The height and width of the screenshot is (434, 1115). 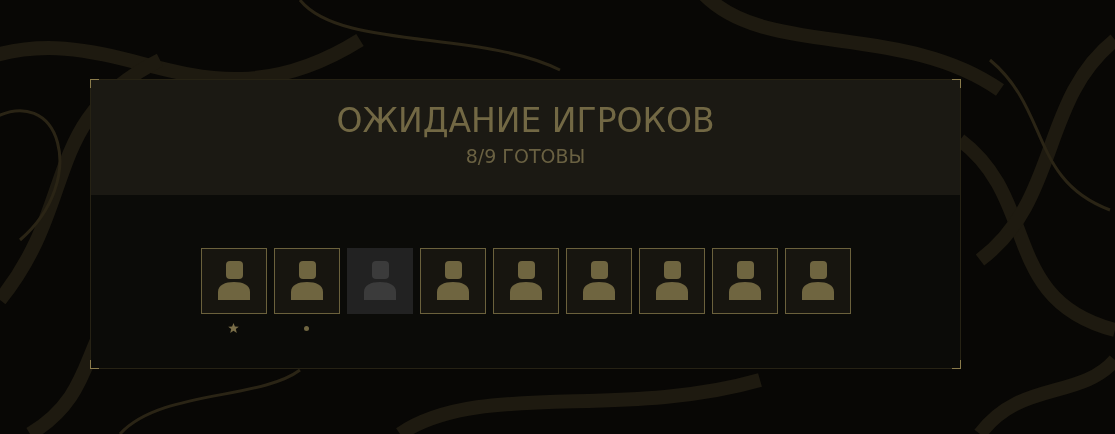 What do you see at coordinates (233, 328) in the screenshot?
I see `star-icon` at bounding box center [233, 328].